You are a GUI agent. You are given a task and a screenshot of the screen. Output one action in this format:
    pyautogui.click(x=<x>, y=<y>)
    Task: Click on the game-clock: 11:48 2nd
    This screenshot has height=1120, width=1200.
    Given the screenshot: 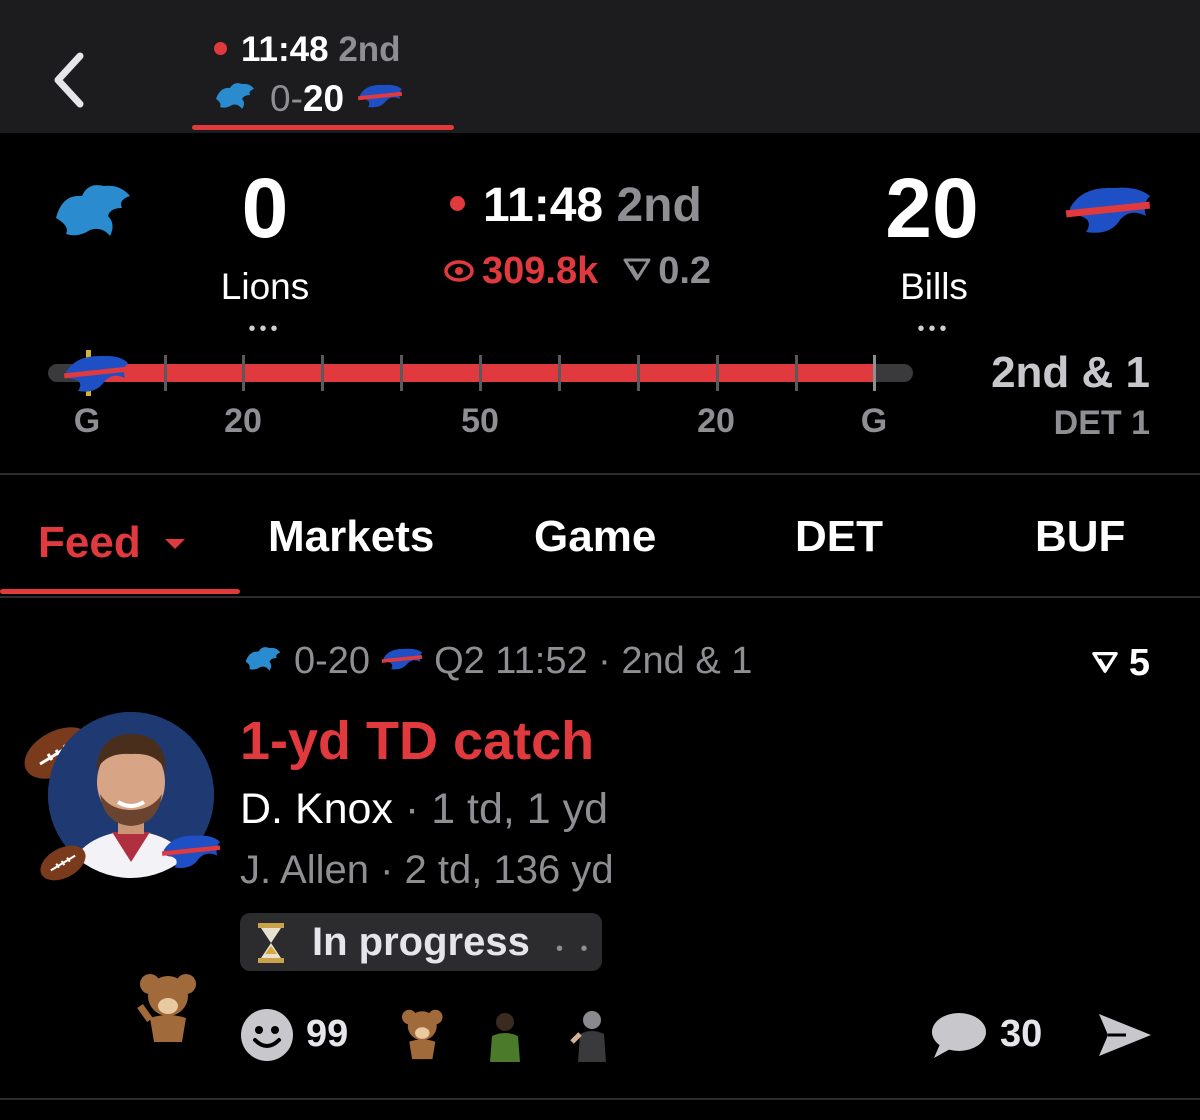 What is the action you would take?
    pyautogui.click(x=576, y=205)
    